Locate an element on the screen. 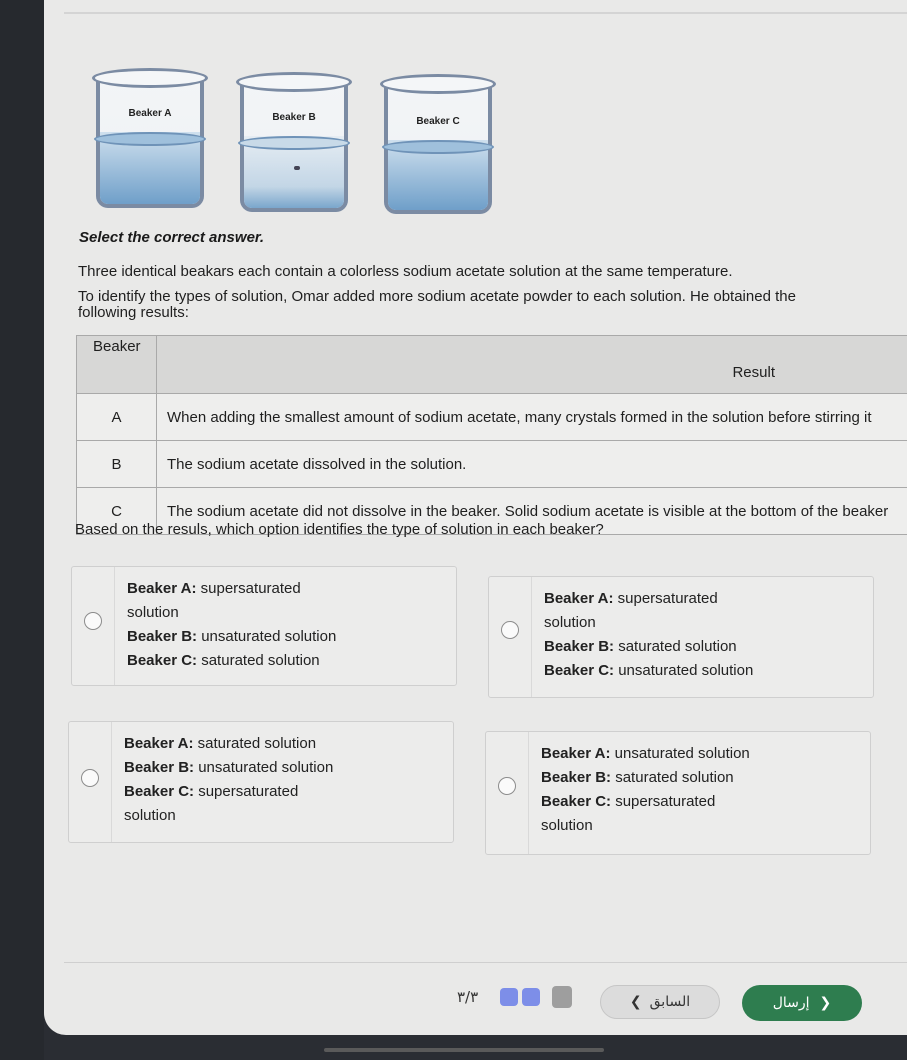  submit-button: إرسال ❯ is located at coordinates (802, 1003).